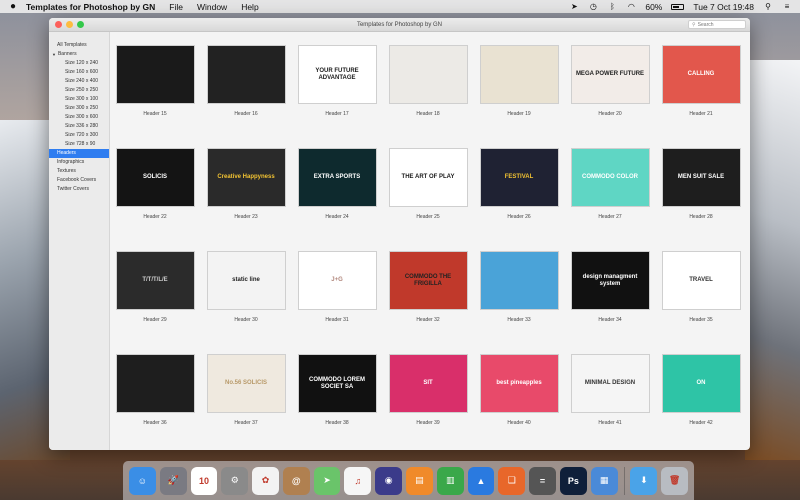 The image size is (800, 500). What do you see at coordinates (610, 280) in the screenshot?
I see `template-thumbnail: design managment system` at bounding box center [610, 280].